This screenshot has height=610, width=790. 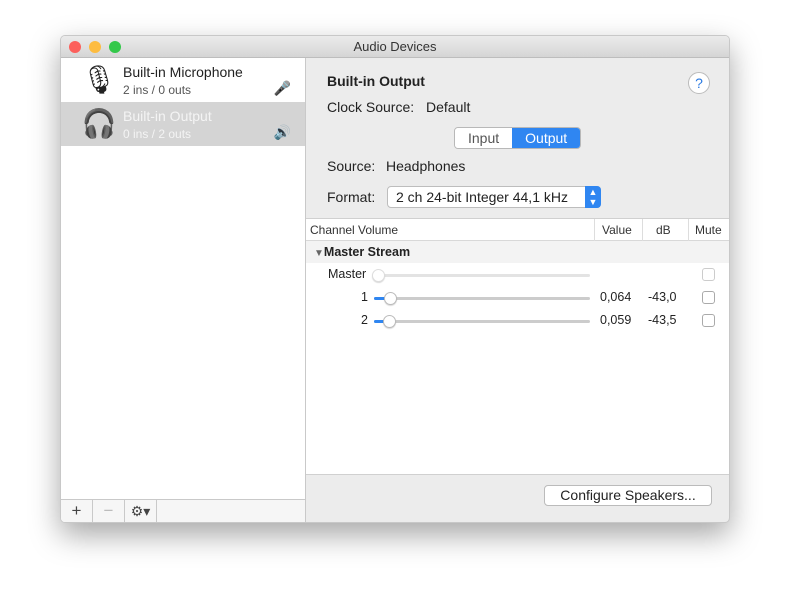 I want to click on gear-menu-button: ⚙▾, so click(x=141, y=511).